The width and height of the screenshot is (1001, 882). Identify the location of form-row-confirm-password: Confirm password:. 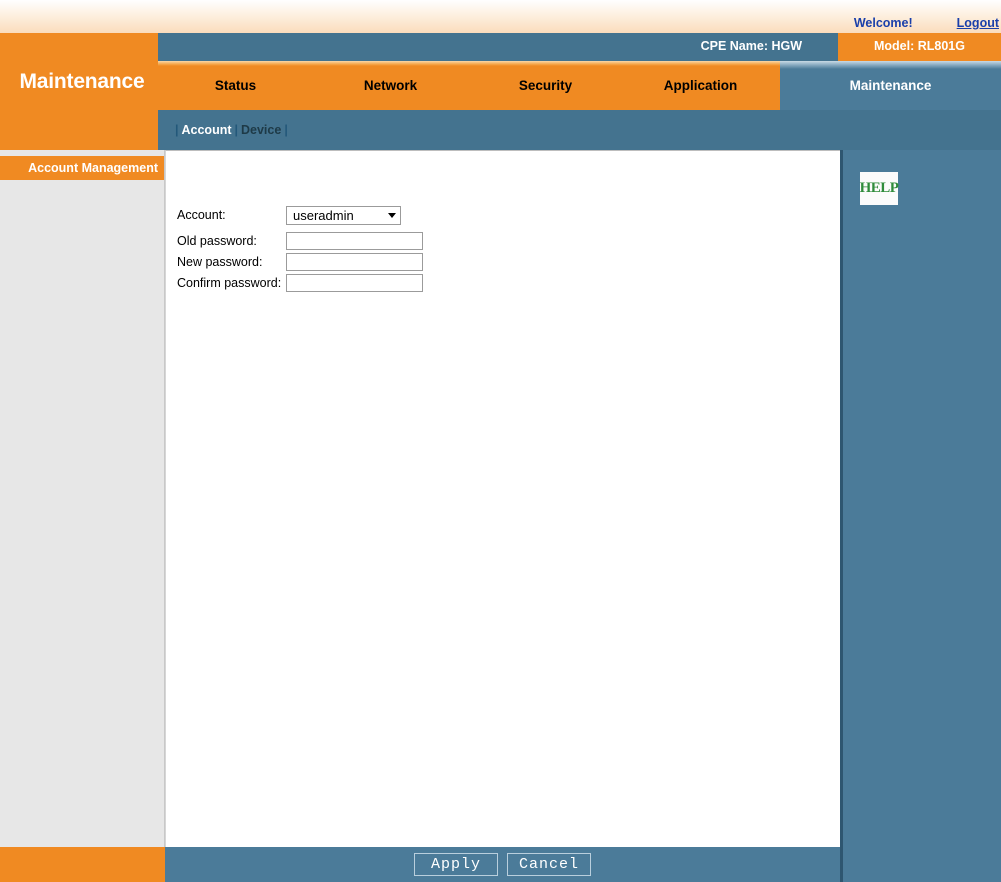
(300, 282).